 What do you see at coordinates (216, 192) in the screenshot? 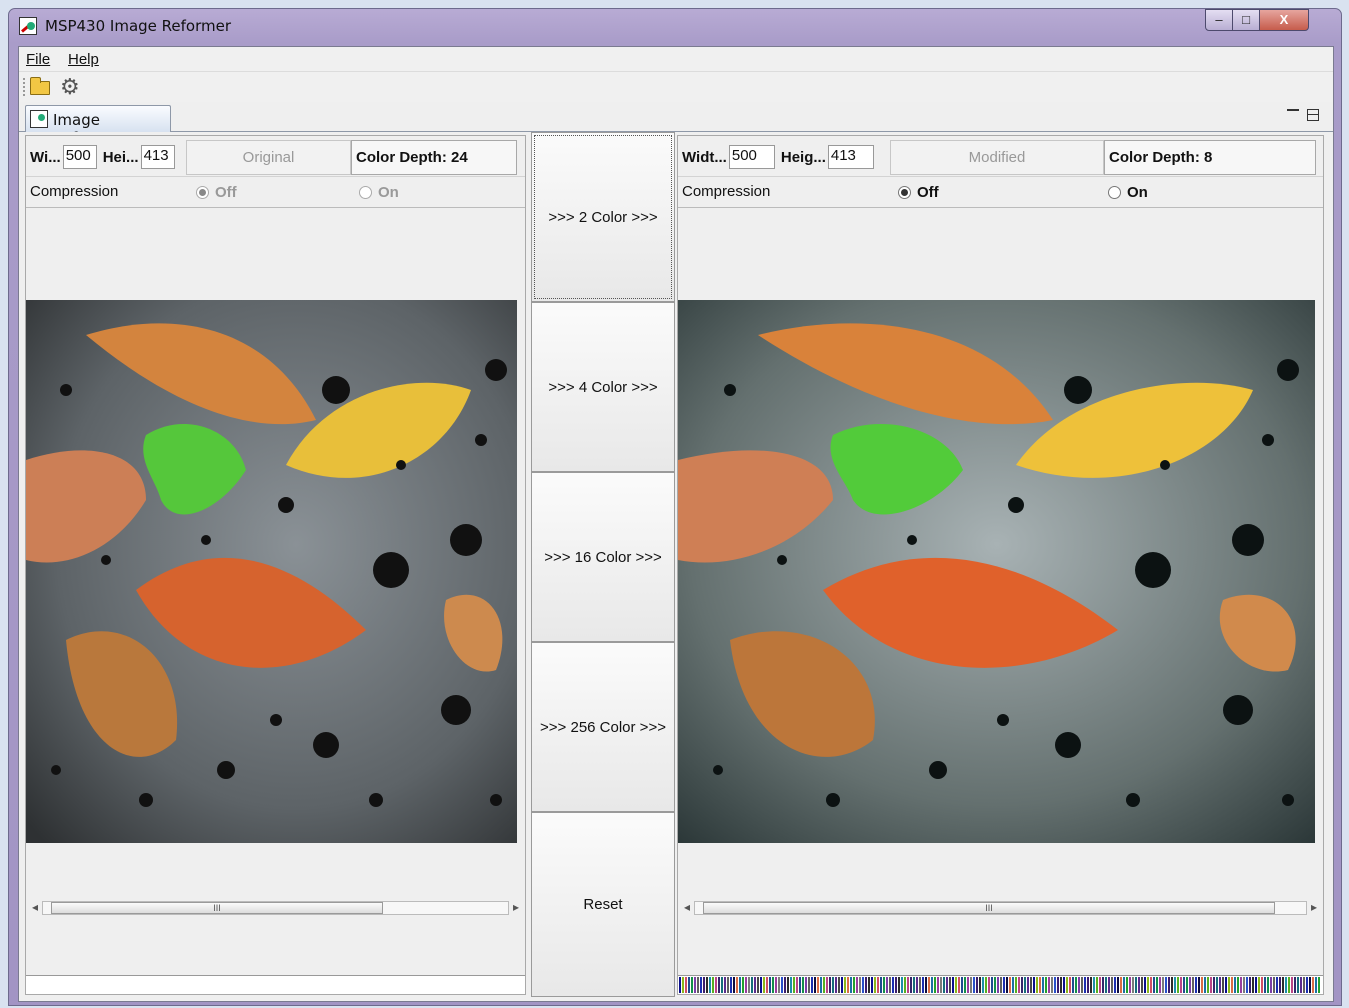
I see `original-compression-off: Off` at bounding box center [216, 192].